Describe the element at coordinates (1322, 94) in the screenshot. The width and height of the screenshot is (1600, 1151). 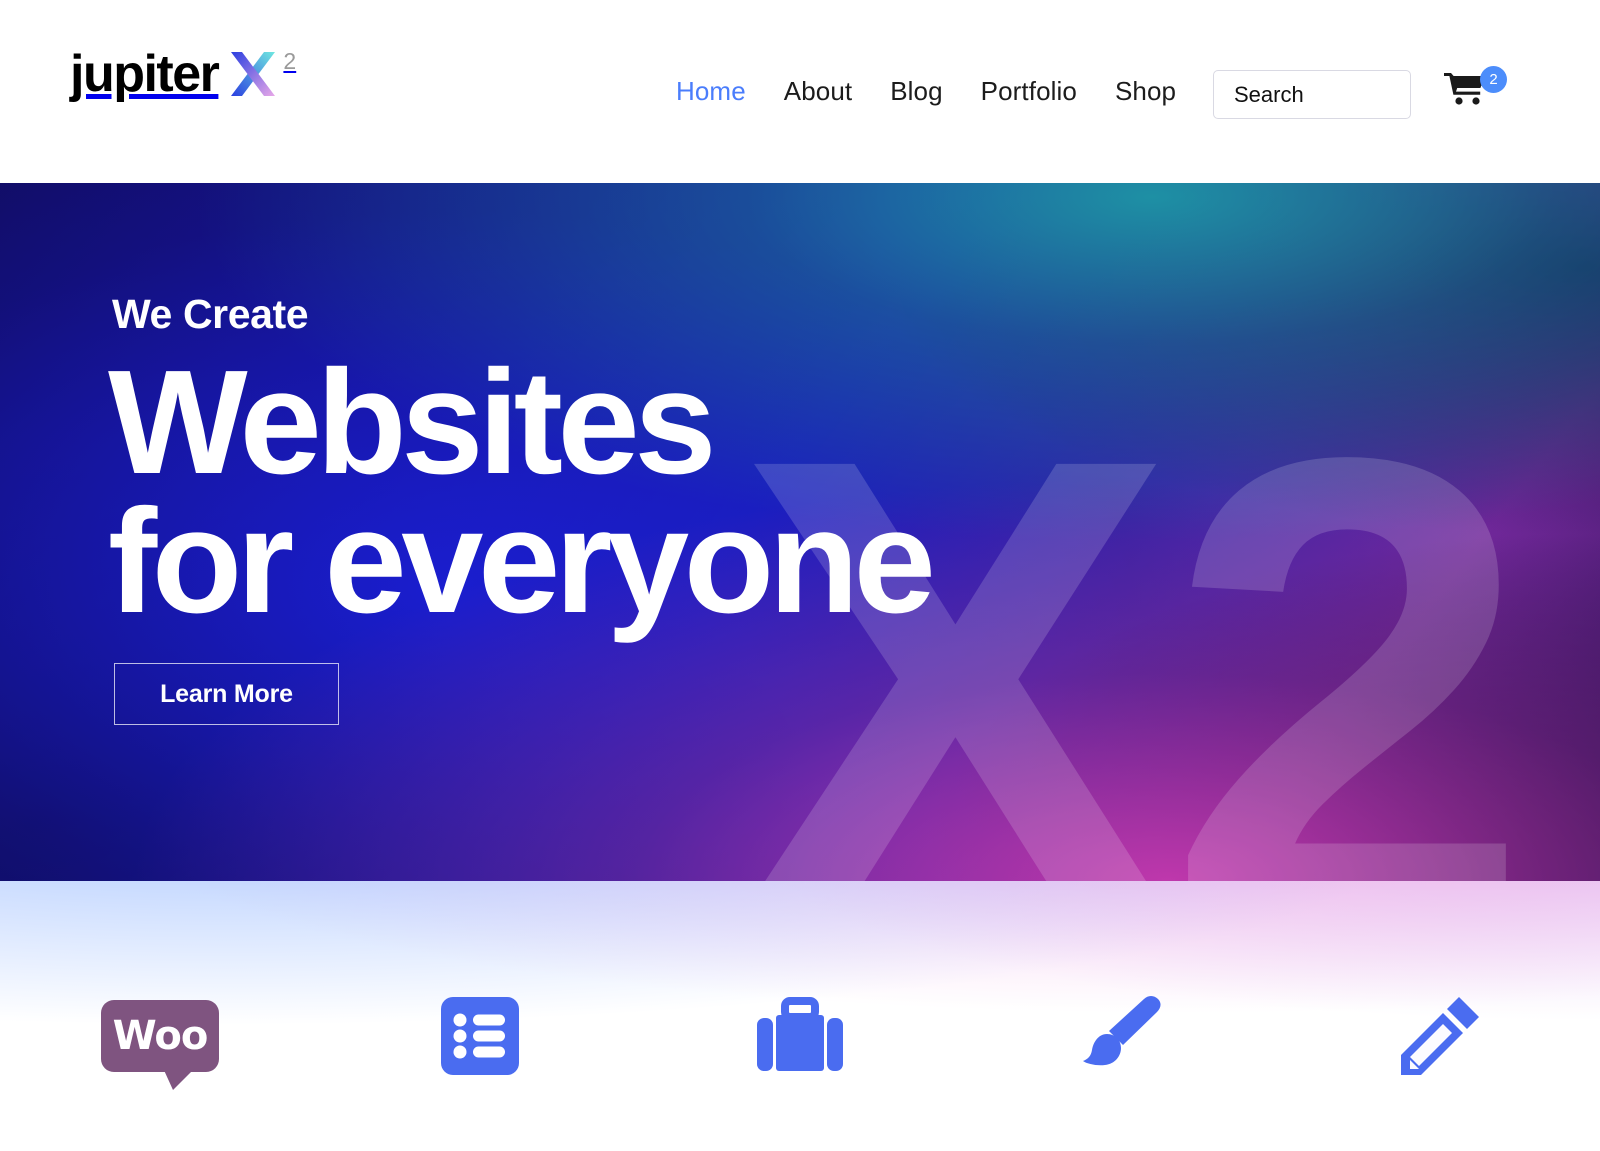
I see `search-input` at that location.